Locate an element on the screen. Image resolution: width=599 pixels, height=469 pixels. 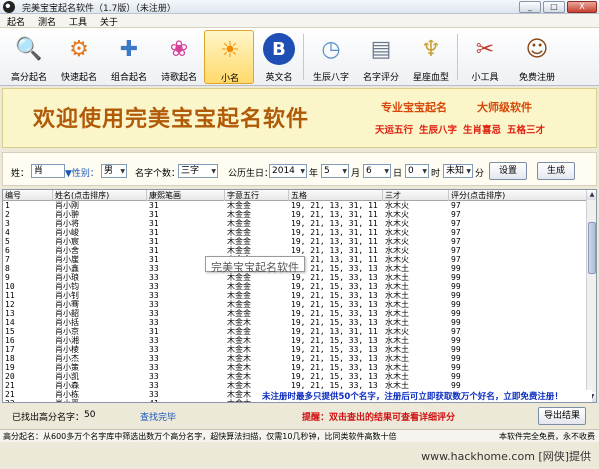
col-id-cell: 19 is located at coordinates (10, 367).